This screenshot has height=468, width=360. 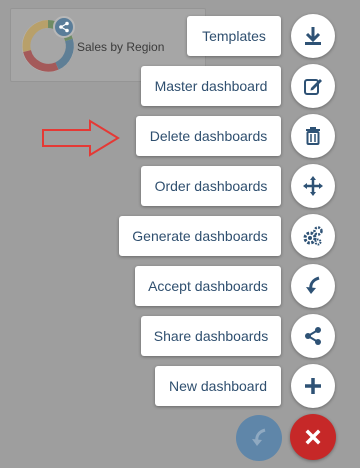 I want to click on move-icon, so click(x=313, y=186).